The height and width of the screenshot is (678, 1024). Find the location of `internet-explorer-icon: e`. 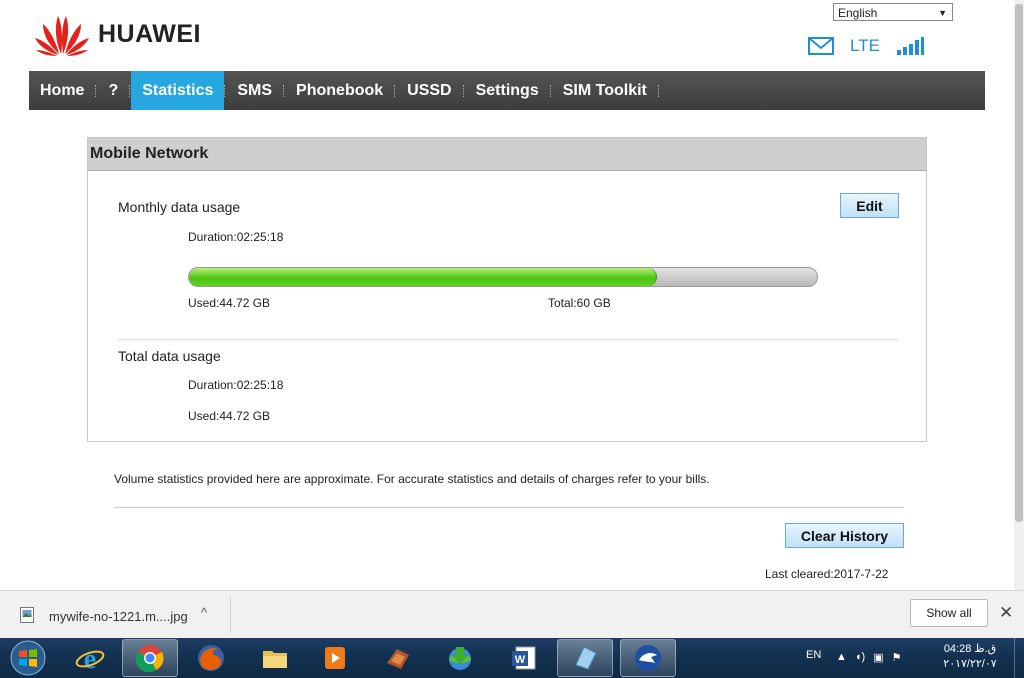

internet-explorer-icon: e is located at coordinates (90, 658).